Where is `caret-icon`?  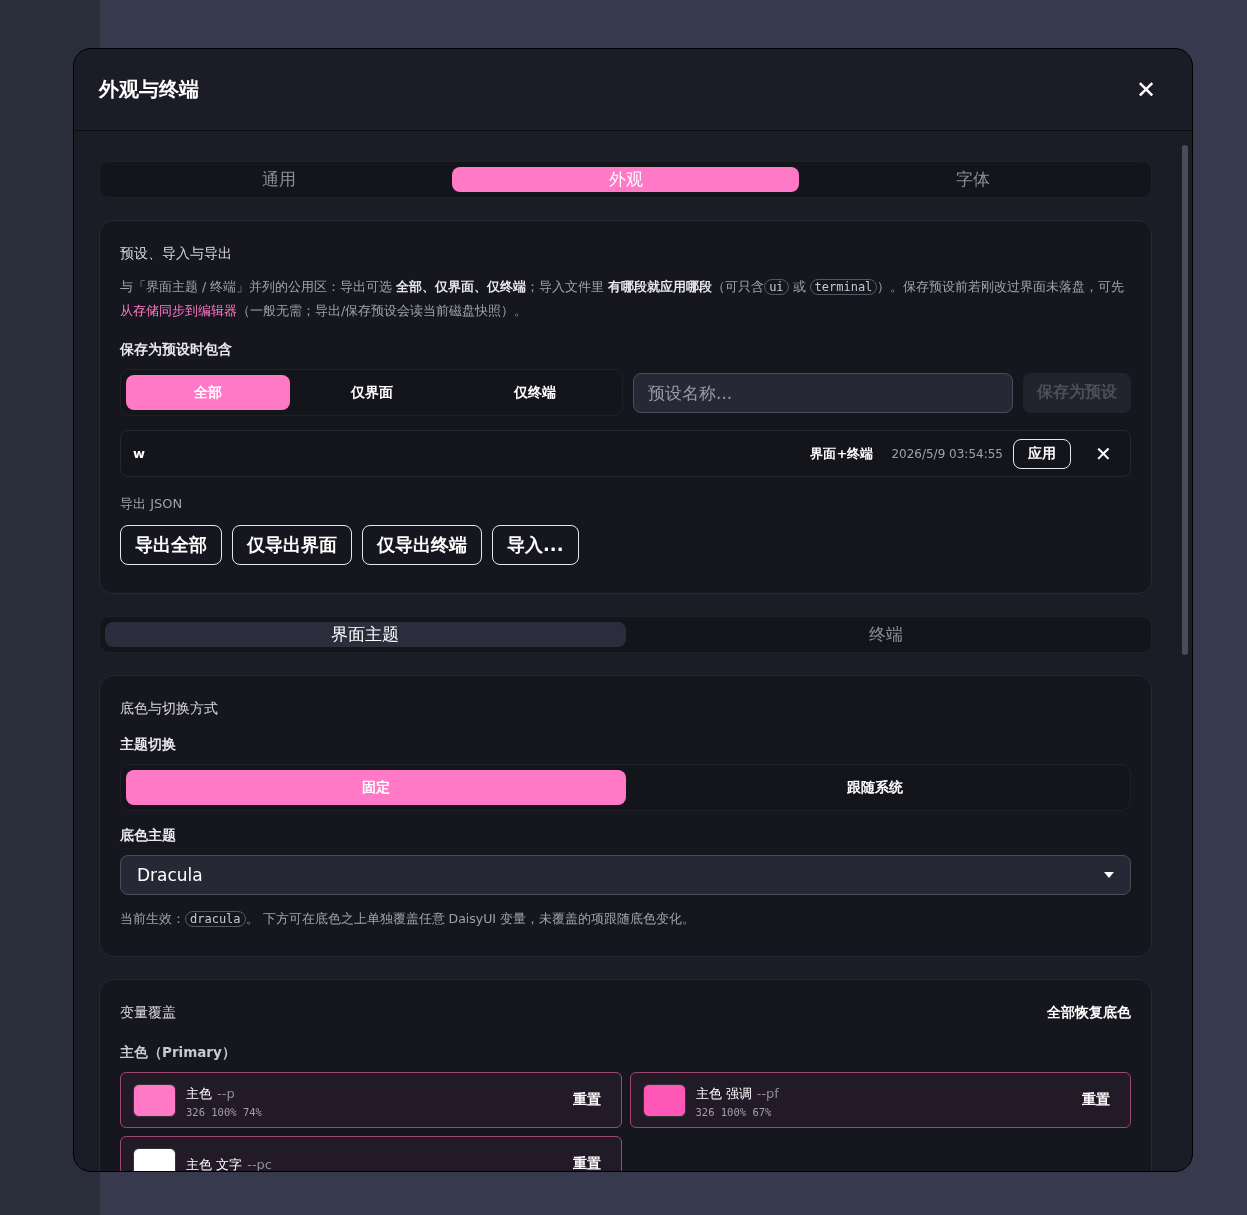 caret-icon is located at coordinates (1109, 875).